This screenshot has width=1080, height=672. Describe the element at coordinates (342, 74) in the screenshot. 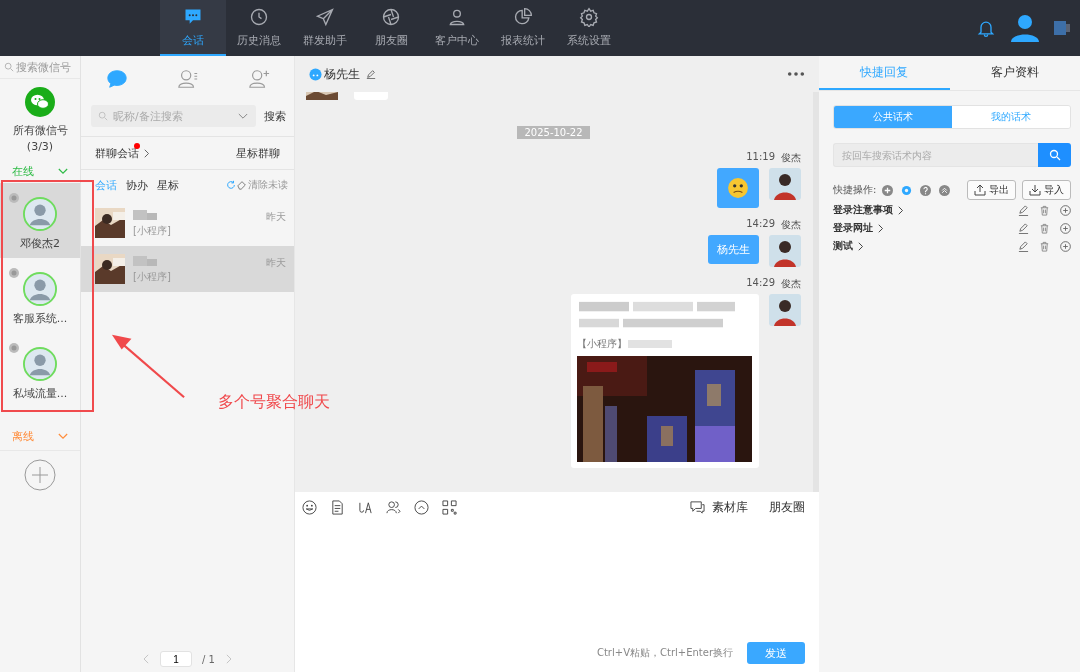

I see `chat-title: 杨先生` at that location.